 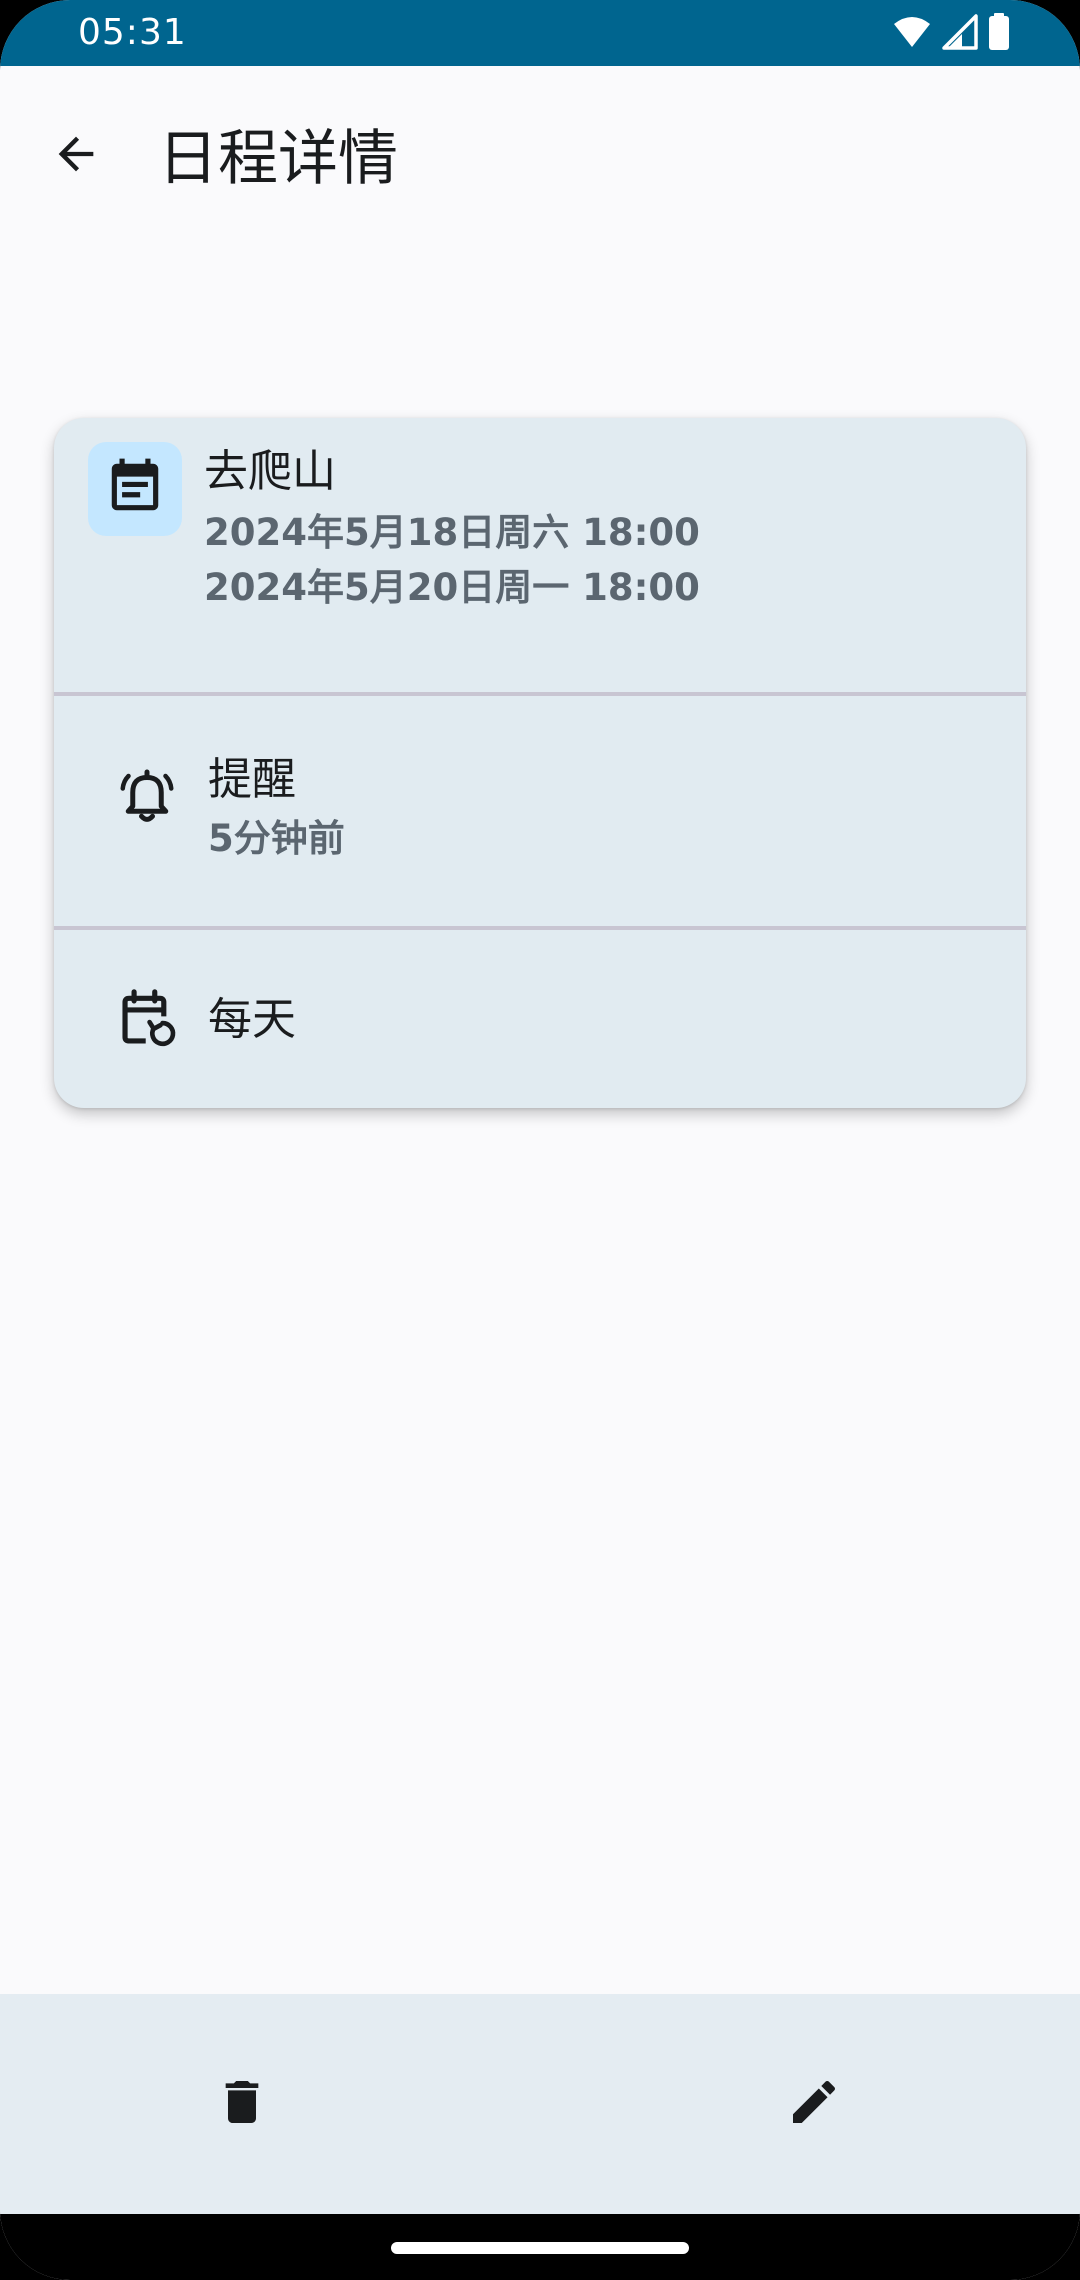 What do you see at coordinates (270, 471) in the screenshot?
I see `event-title: 去爬山` at bounding box center [270, 471].